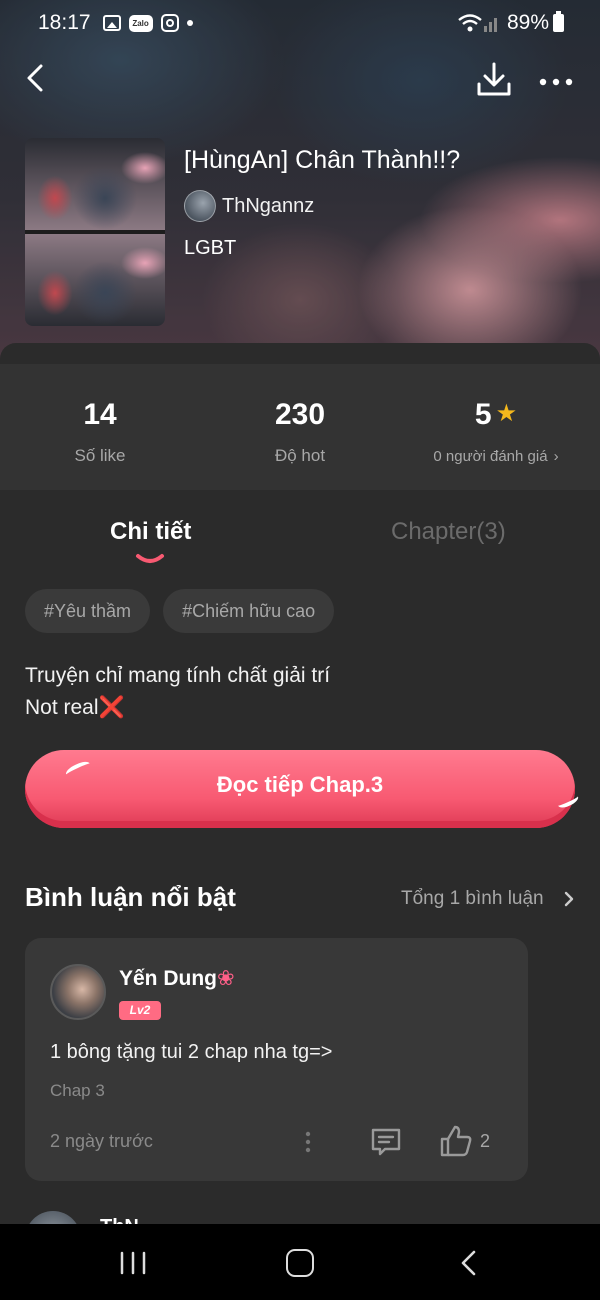  I want to click on comment-text: 1 bông tặng tui 2 chap nha tg=>, so click(191, 1052).